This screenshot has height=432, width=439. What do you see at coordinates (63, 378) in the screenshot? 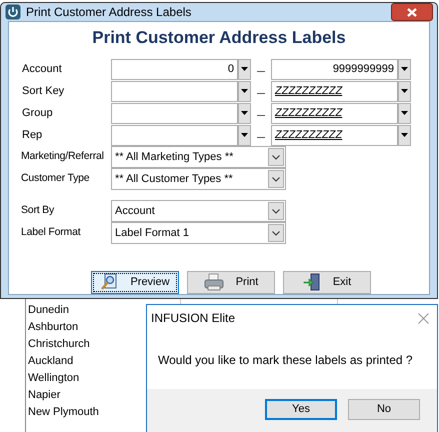
I see `list-item: Wellington` at bounding box center [63, 378].